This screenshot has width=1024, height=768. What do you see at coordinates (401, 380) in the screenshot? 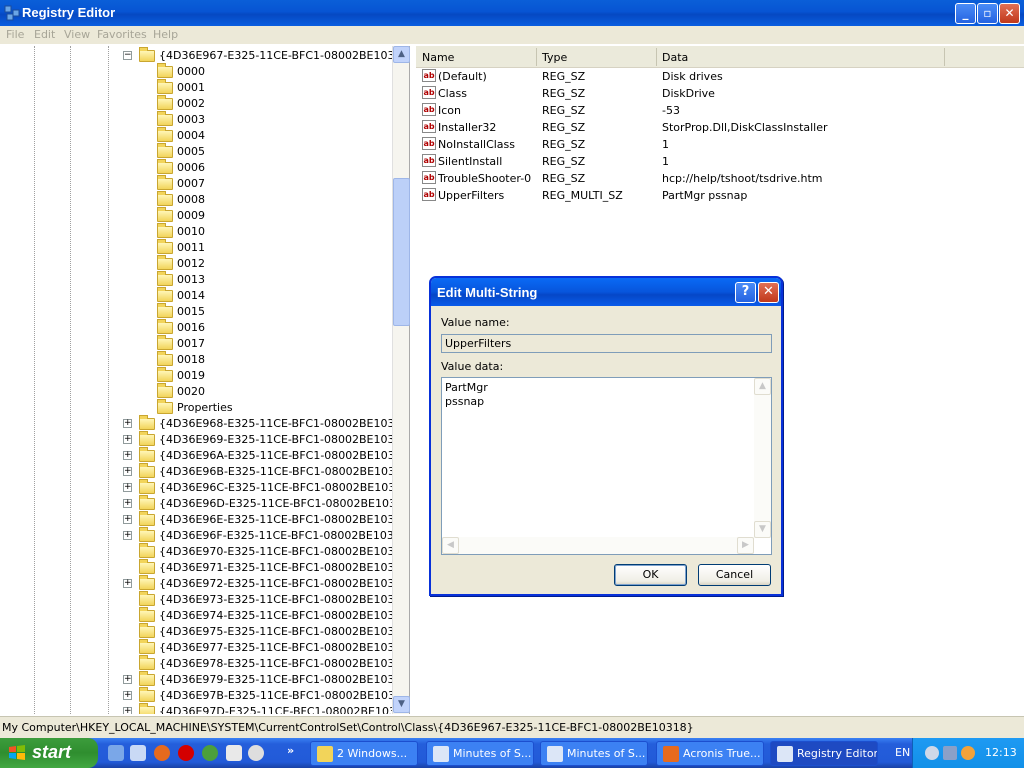
I see `tree-scrollbar: ▲ ▼` at bounding box center [401, 380].